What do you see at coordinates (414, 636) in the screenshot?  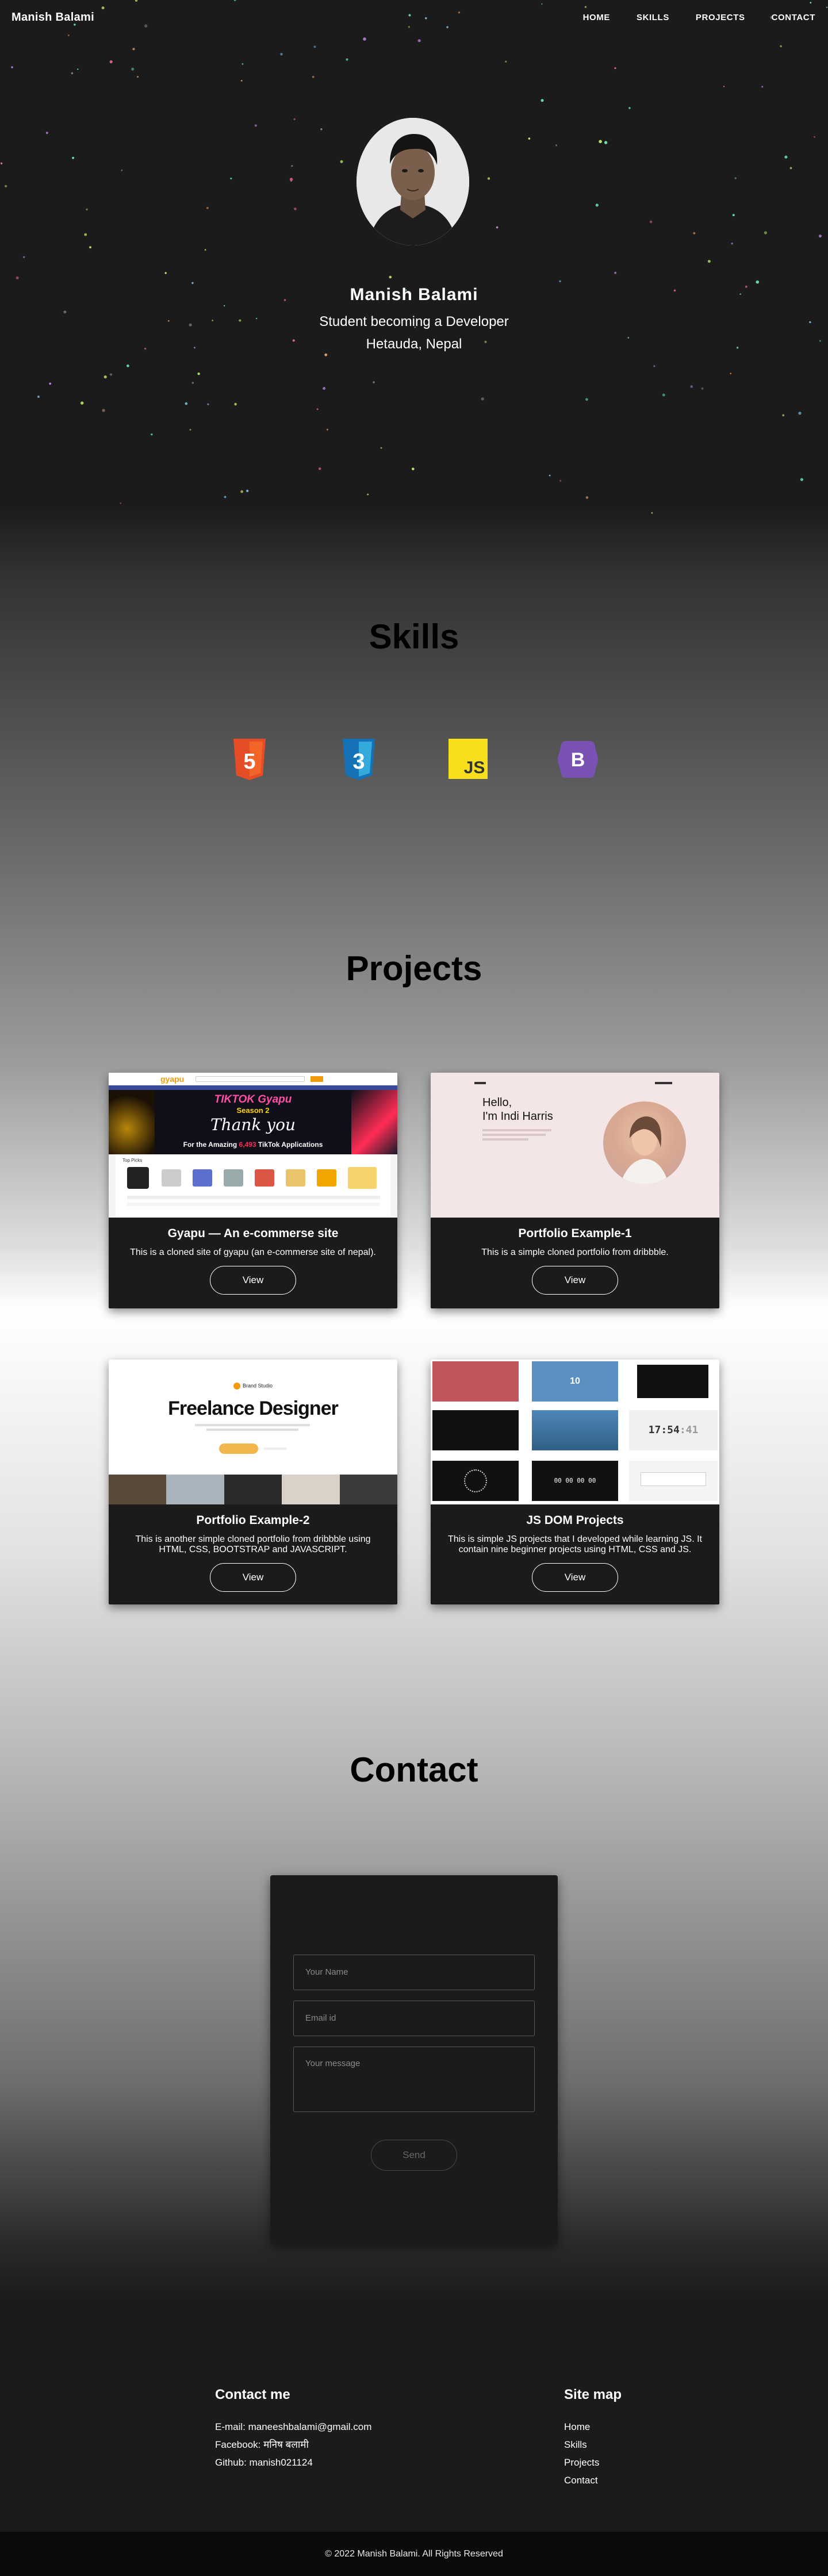 I see `skills-title: Skills` at bounding box center [414, 636].